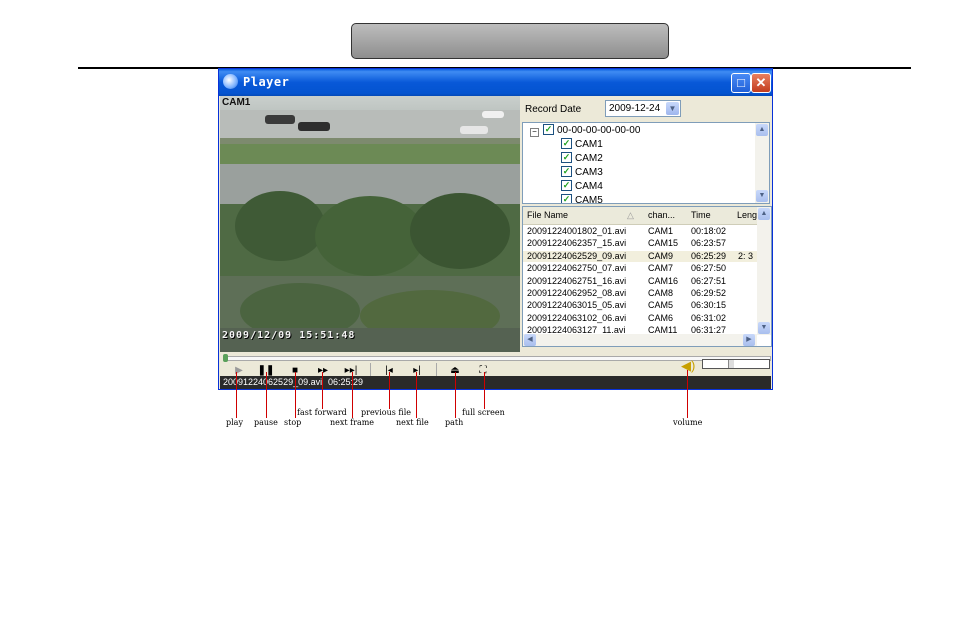  Describe the element at coordinates (709, 280) in the screenshot. I see `cell-time: 06:27:51` at that location.